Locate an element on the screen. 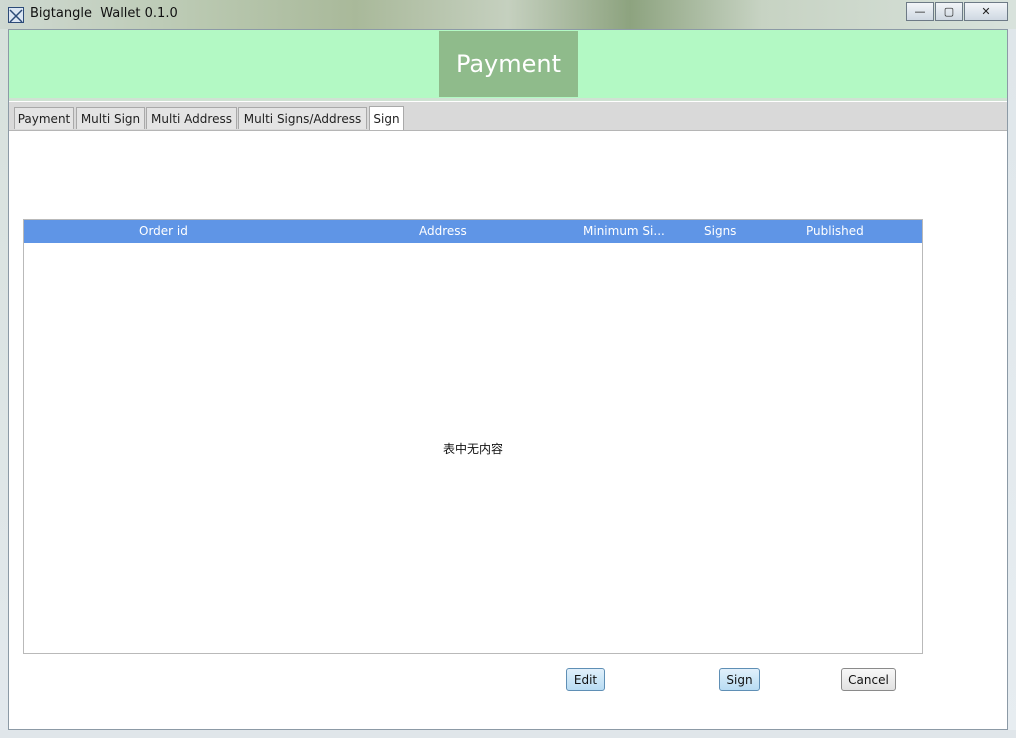 The image size is (1016, 738). sign-button: Sign is located at coordinates (739, 679).